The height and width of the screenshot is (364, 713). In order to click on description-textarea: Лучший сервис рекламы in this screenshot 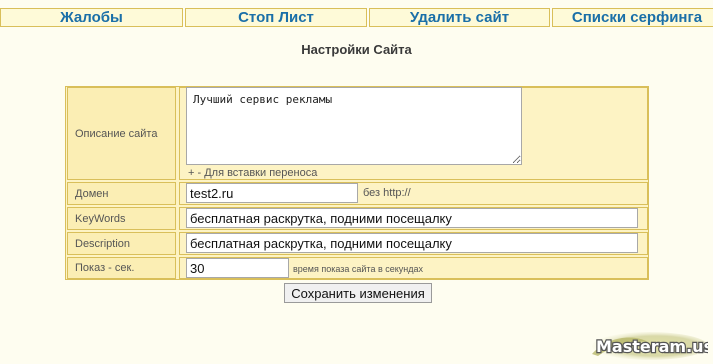, I will do `click(354, 126)`.